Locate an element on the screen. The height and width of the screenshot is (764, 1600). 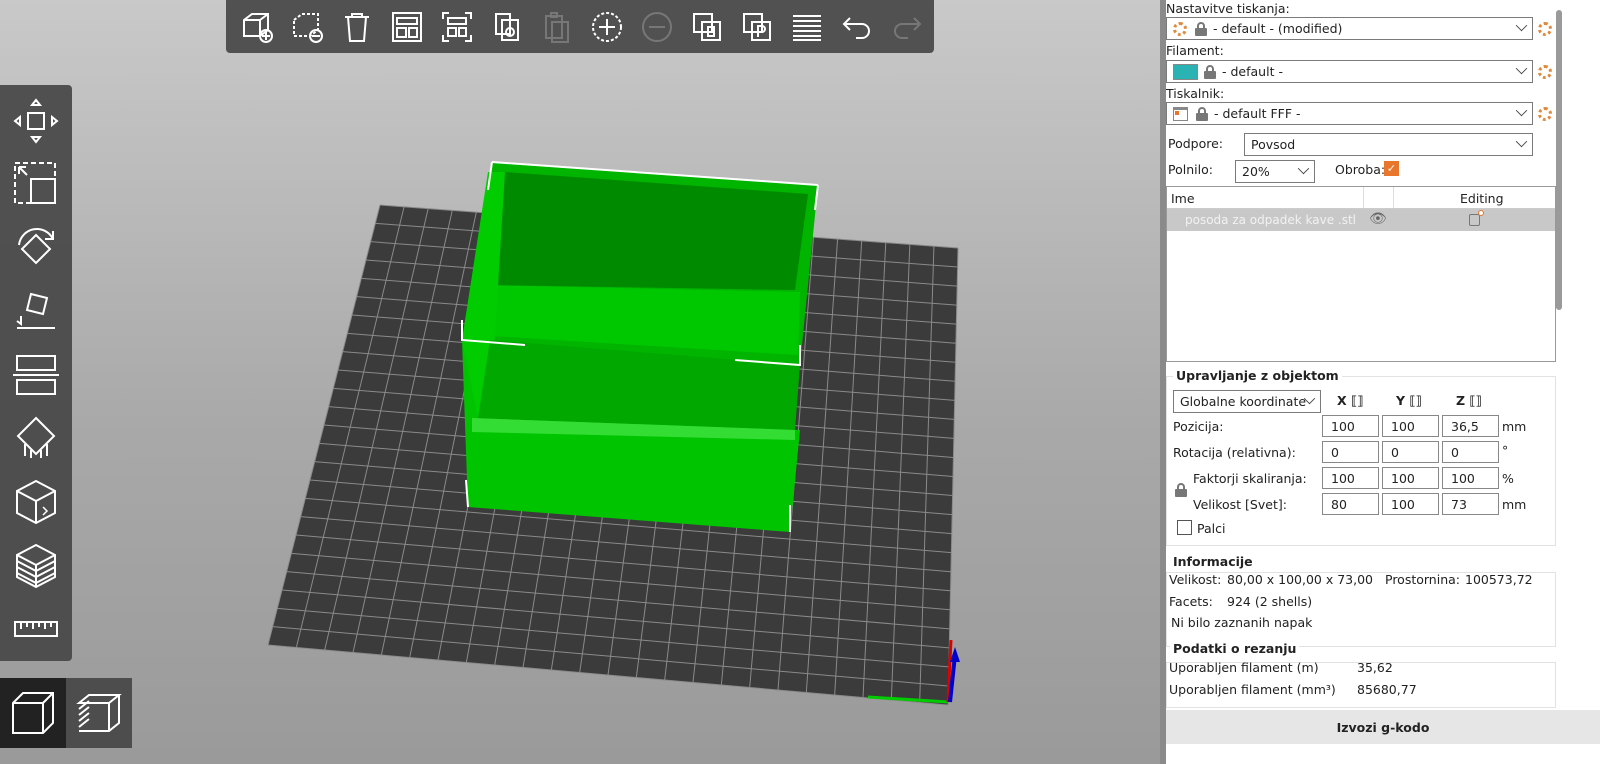
layers-icon is located at coordinates (807, 27).